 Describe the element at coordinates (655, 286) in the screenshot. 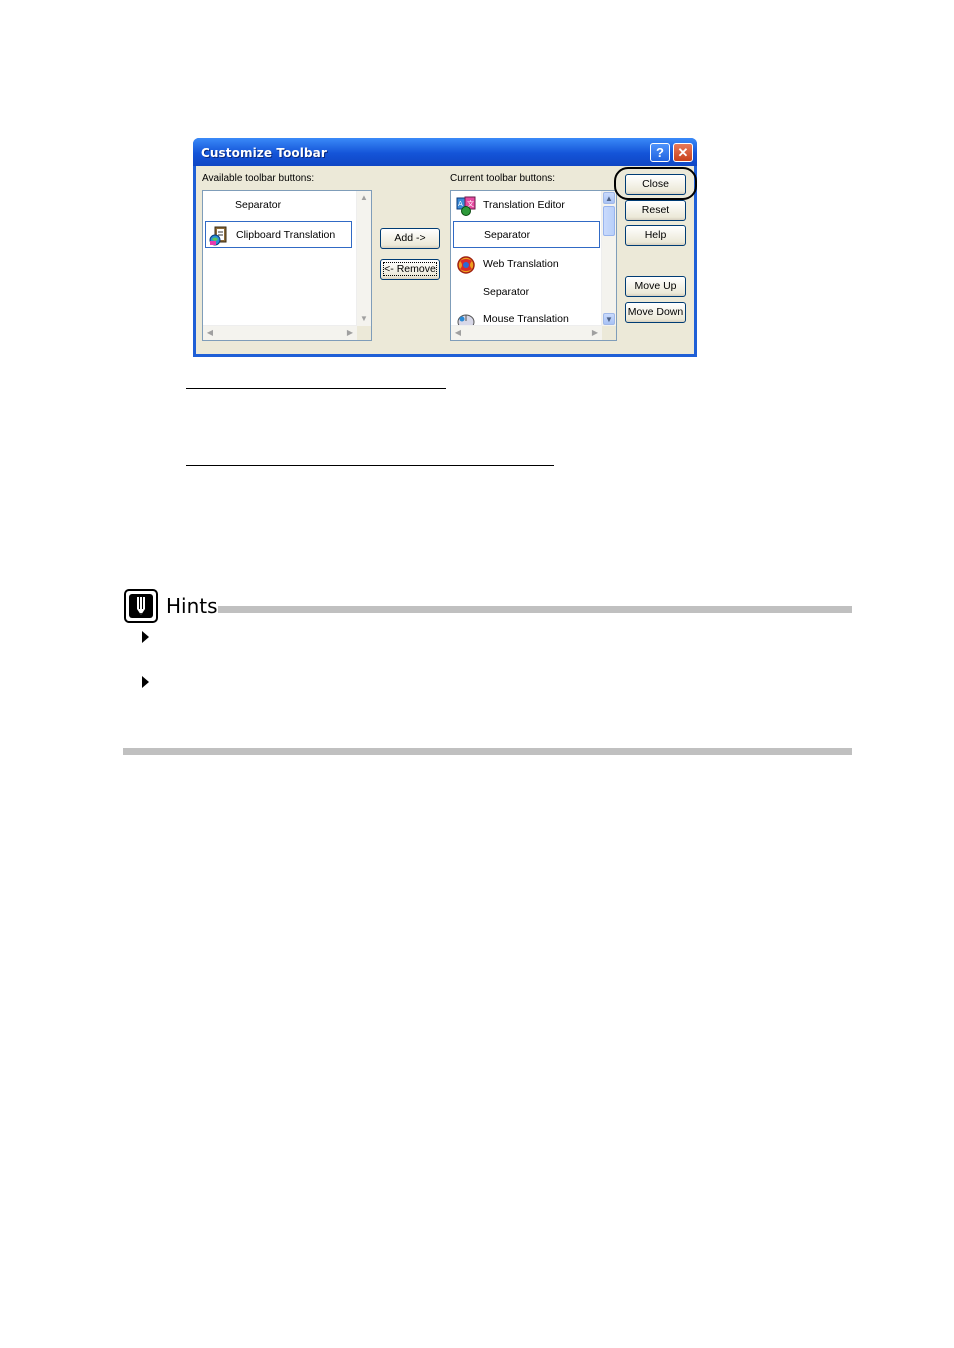

I see `move-up-button: Move Up` at that location.